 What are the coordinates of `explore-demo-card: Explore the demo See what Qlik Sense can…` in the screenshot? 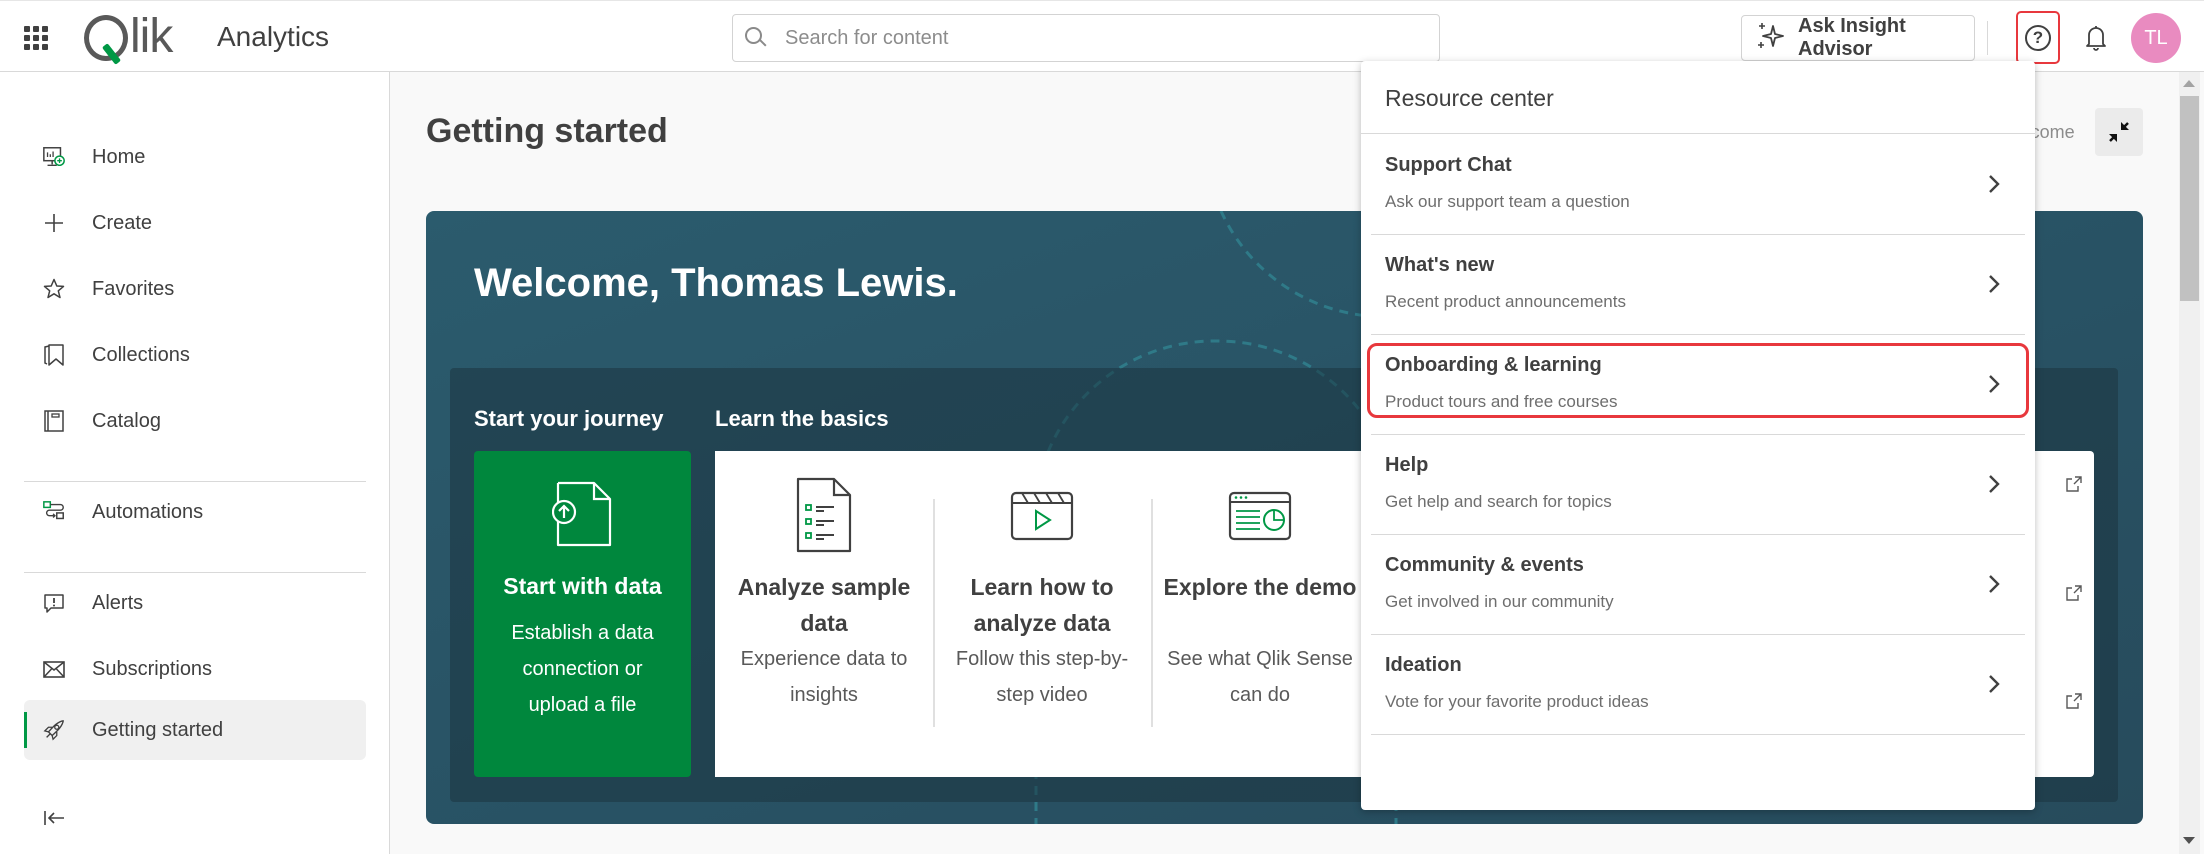 It's located at (1260, 614).